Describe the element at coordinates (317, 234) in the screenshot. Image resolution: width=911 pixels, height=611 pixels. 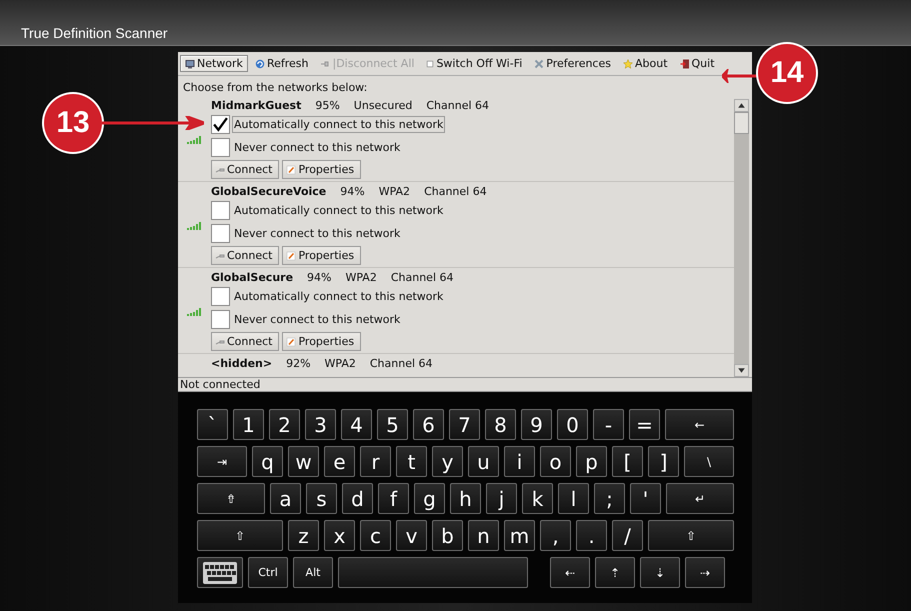
I see `checkbox-label: Never connect to this network` at that location.